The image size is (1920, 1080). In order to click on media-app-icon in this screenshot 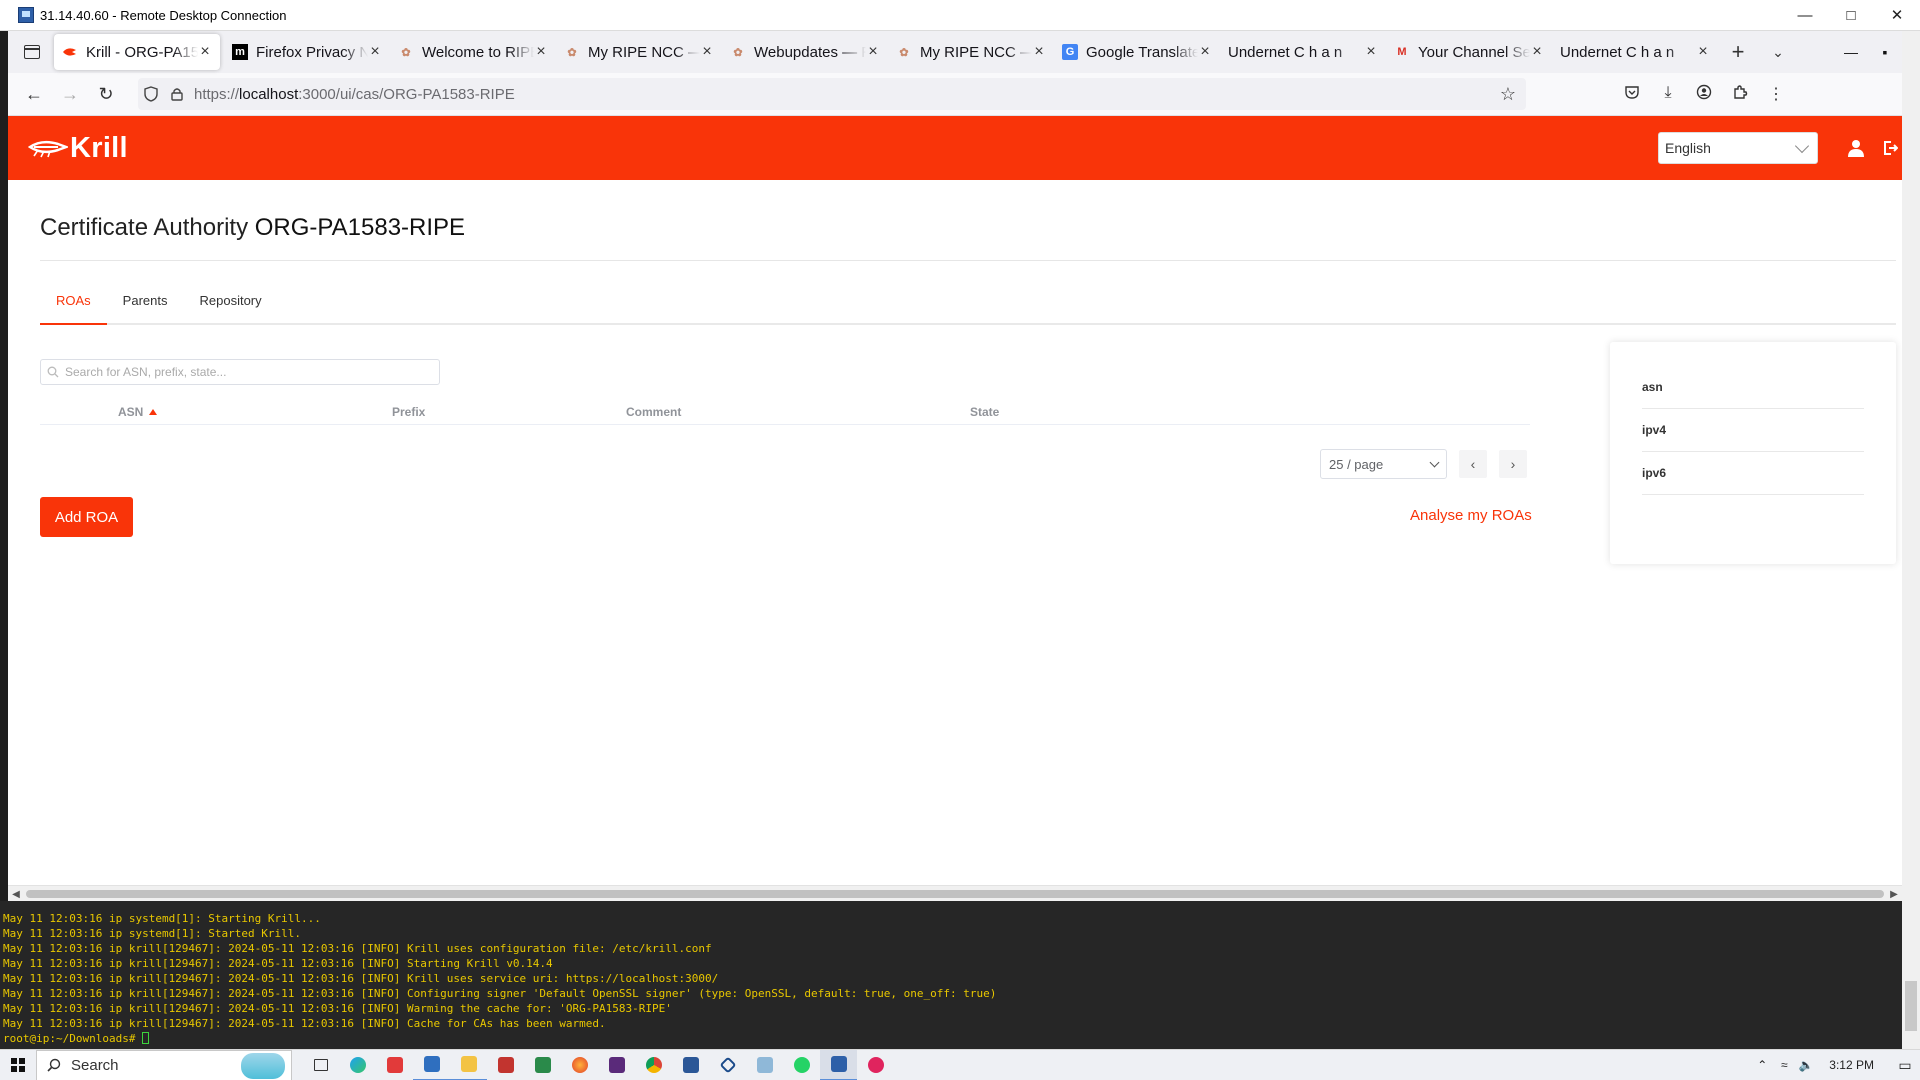, I will do `click(616, 1065)`.